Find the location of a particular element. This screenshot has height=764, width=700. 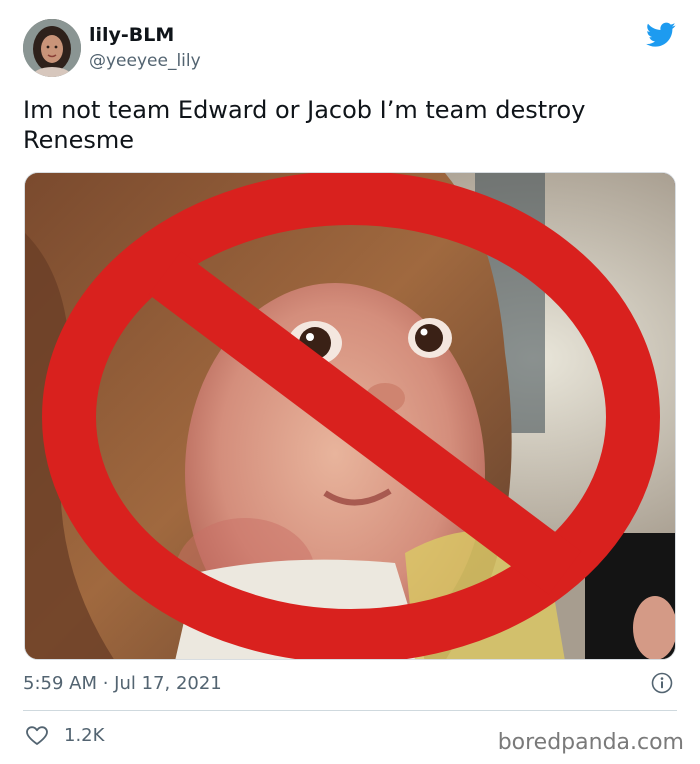

avatar is located at coordinates (52, 48).